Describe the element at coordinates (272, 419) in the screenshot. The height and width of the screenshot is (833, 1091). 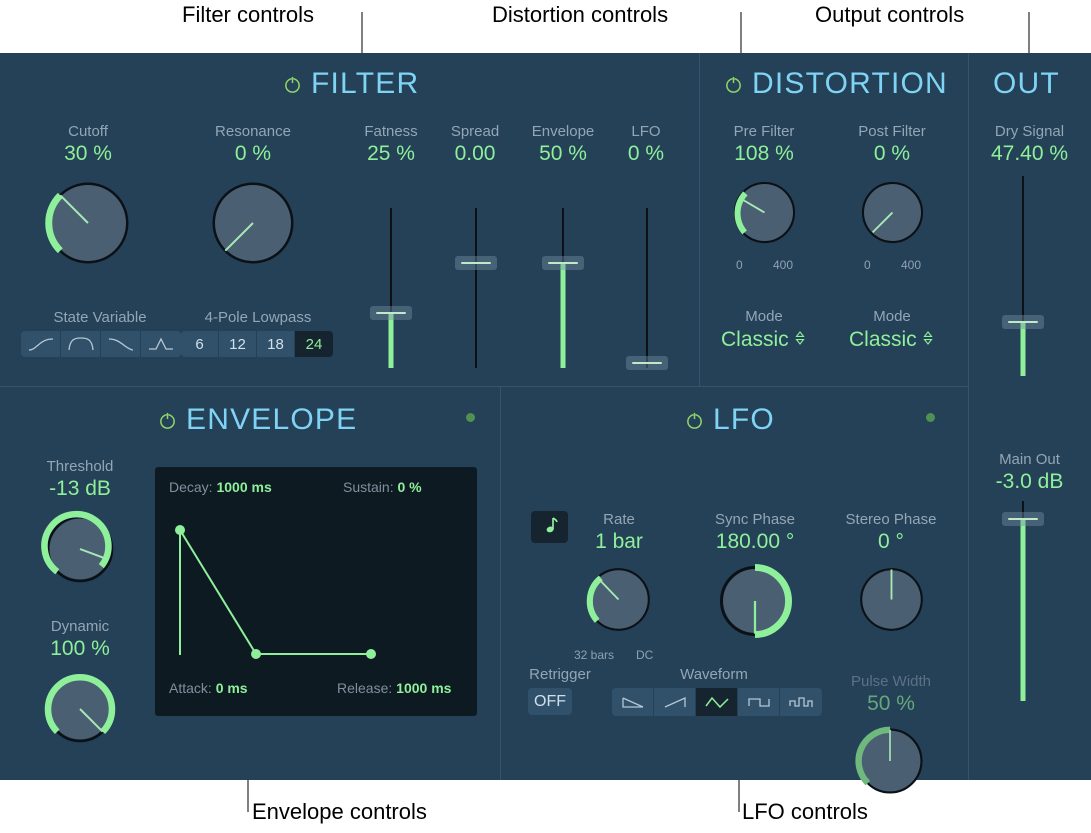
I see `envelope-title: ENVELOPE` at that location.